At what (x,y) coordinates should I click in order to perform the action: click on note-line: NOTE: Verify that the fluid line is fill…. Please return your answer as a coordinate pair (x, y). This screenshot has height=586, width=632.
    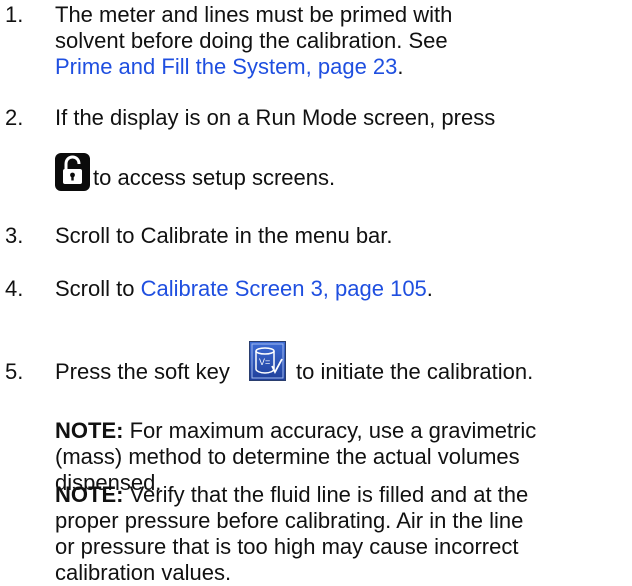
    Looking at the image, I should click on (343, 495).